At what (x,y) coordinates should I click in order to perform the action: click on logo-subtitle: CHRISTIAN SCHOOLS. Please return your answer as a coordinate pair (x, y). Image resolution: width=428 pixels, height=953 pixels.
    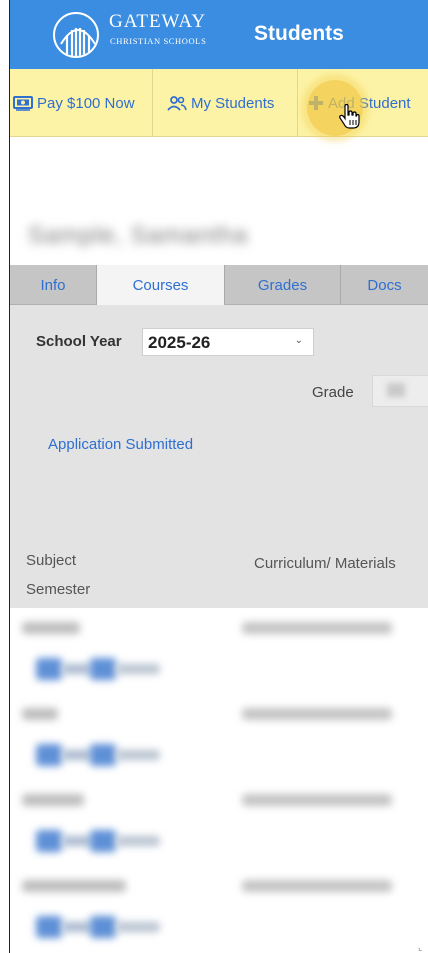
    Looking at the image, I should click on (158, 41).